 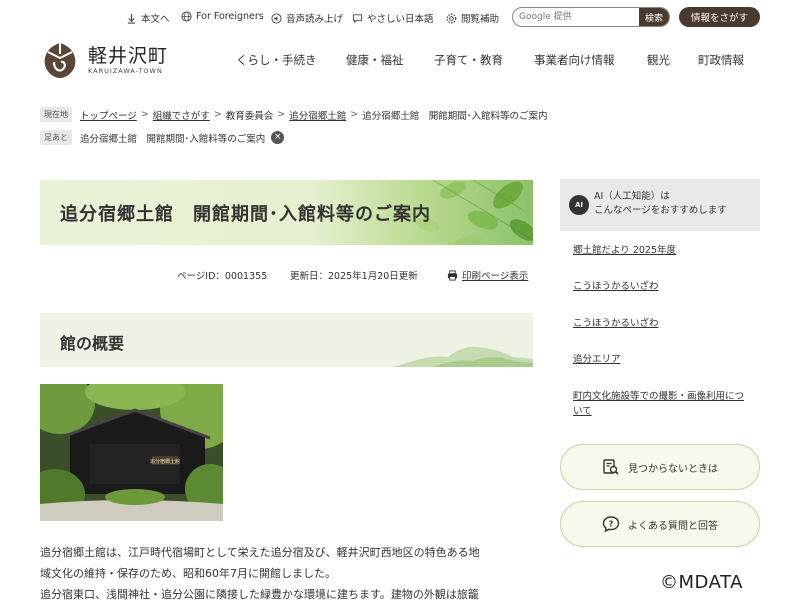 I want to click on copyright-watermark: ©MDATA, so click(x=701, y=582).